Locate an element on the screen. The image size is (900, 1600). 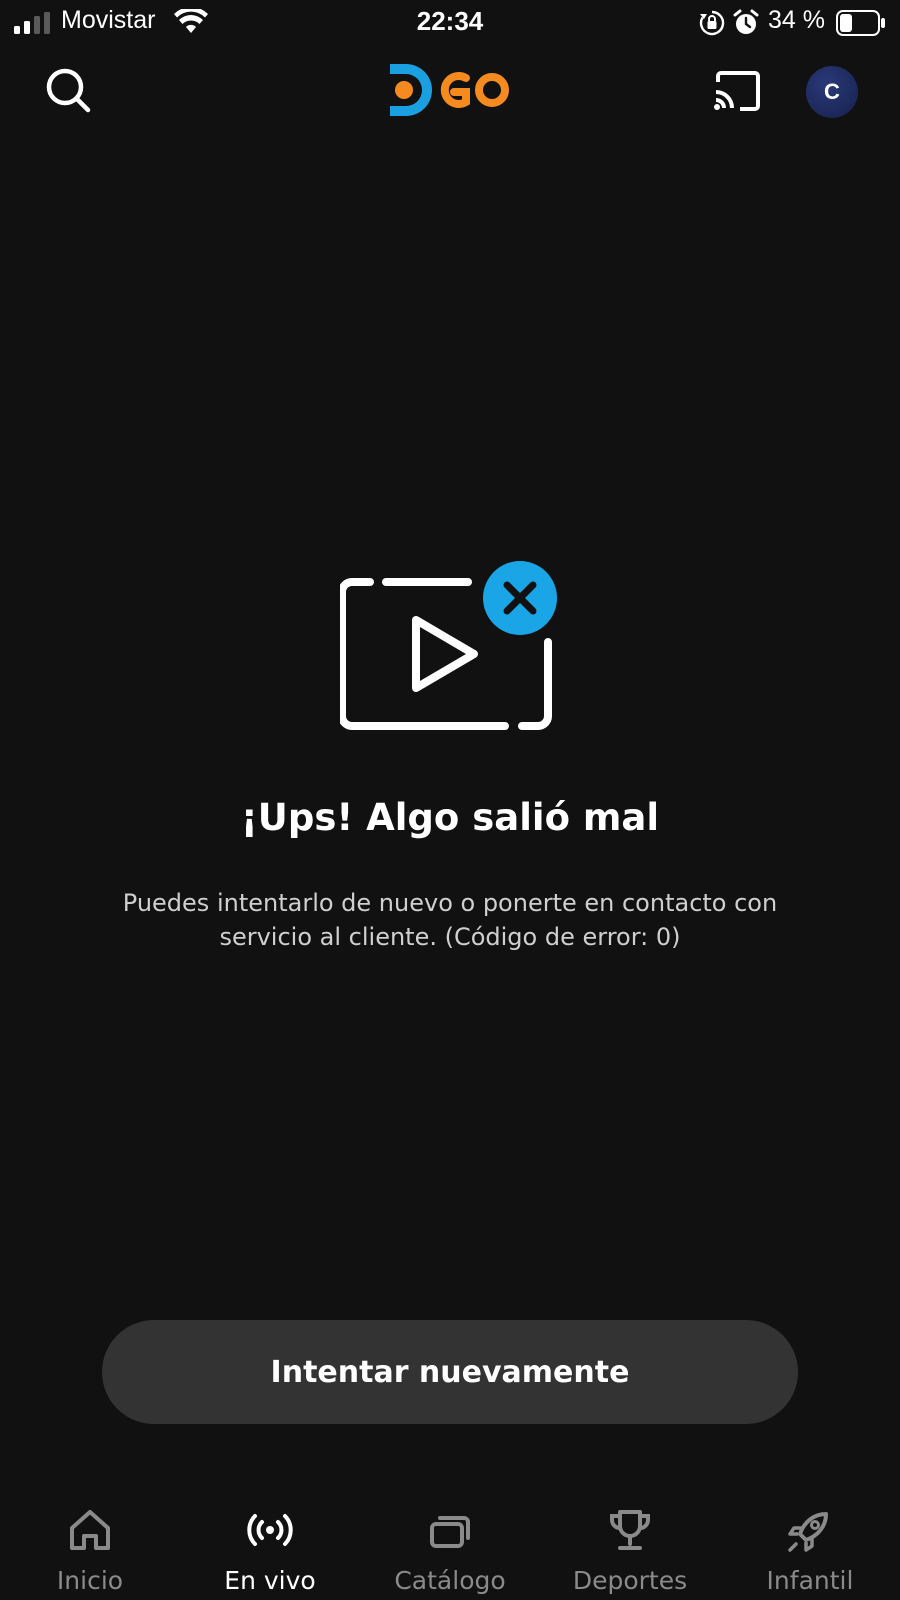
rocket-icon is located at coordinates (808, 1532).